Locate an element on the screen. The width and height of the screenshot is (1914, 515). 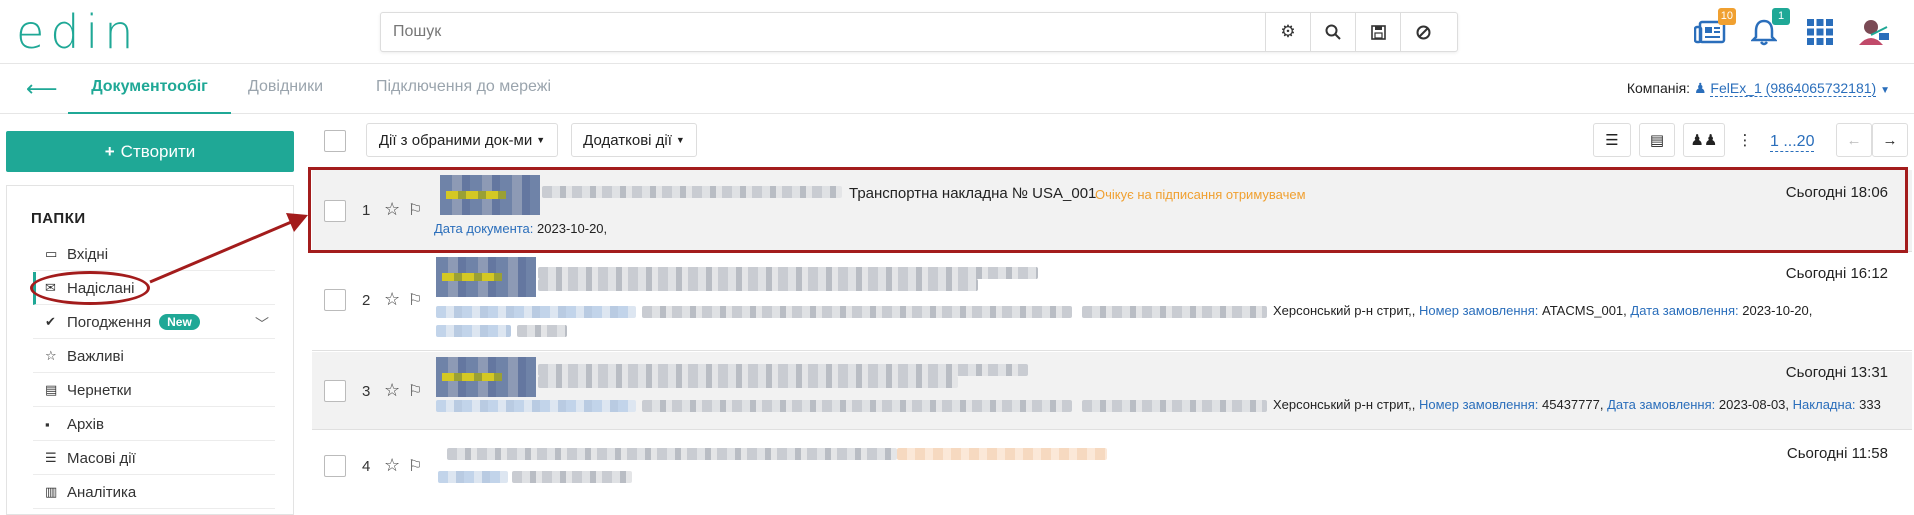
notifications-badge: 1 is located at coordinates (1781, 16).